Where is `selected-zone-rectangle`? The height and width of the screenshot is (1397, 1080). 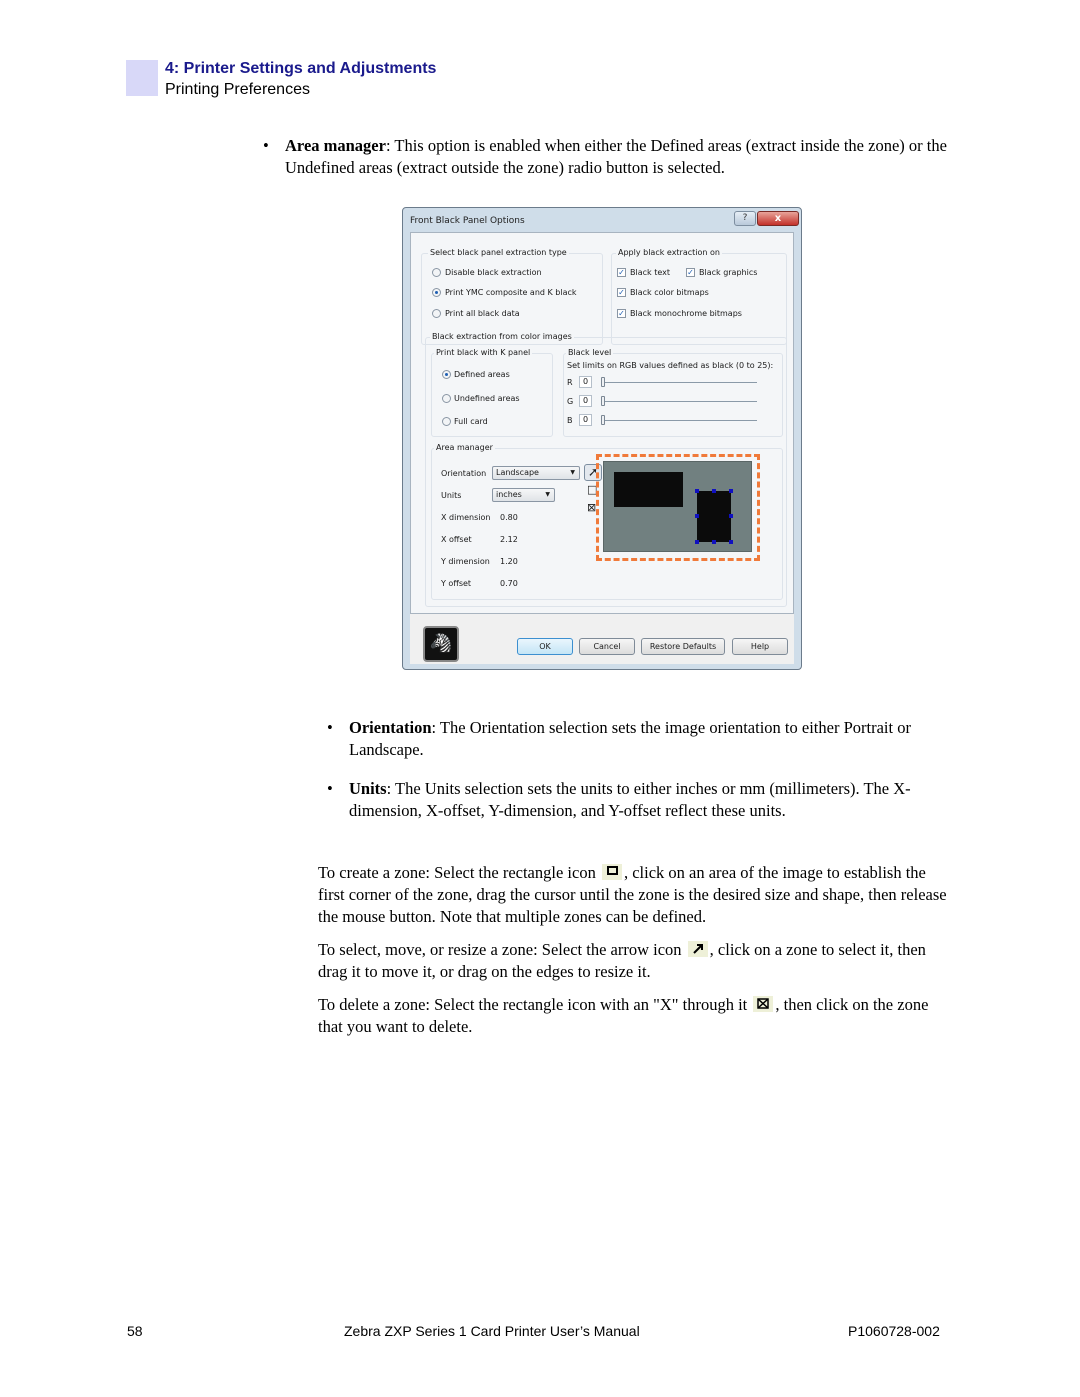
selected-zone-rectangle is located at coordinates (714, 516).